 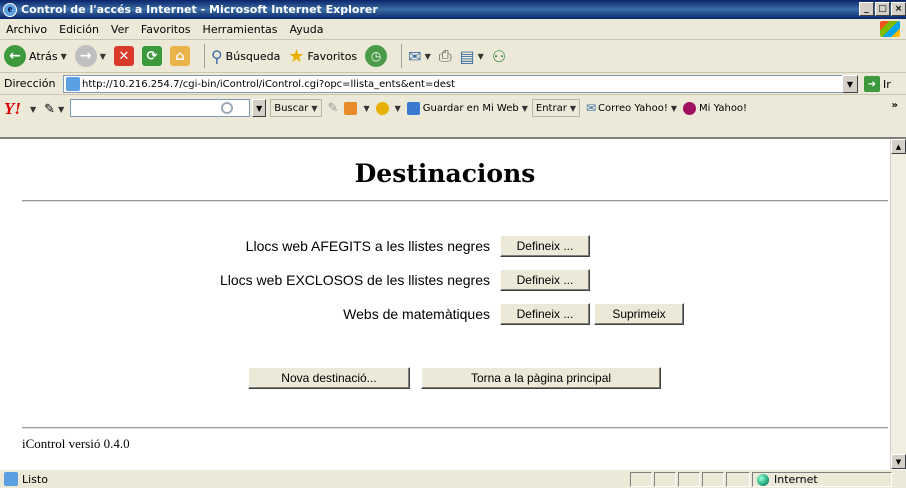 What do you see at coordinates (30, 83) in the screenshot?
I see `address-label: Dirección` at bounding box center [30, 83].